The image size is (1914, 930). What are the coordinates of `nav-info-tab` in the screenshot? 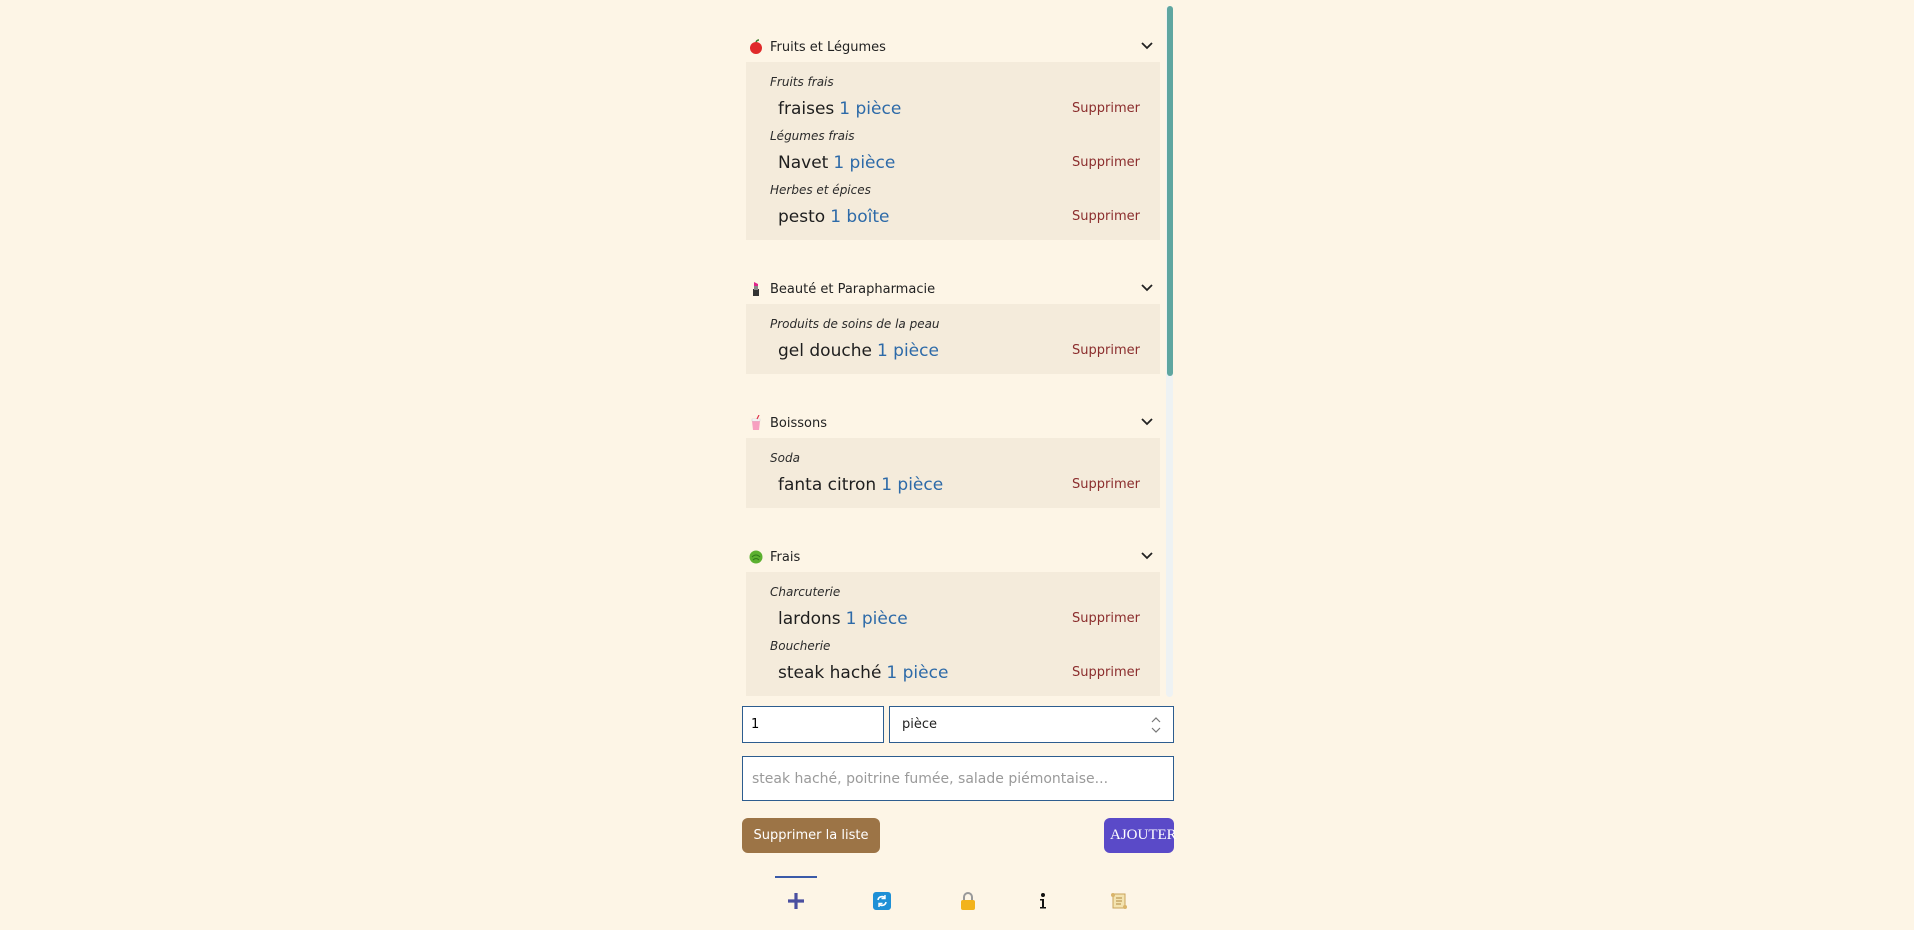 It's located at (1043, 901).